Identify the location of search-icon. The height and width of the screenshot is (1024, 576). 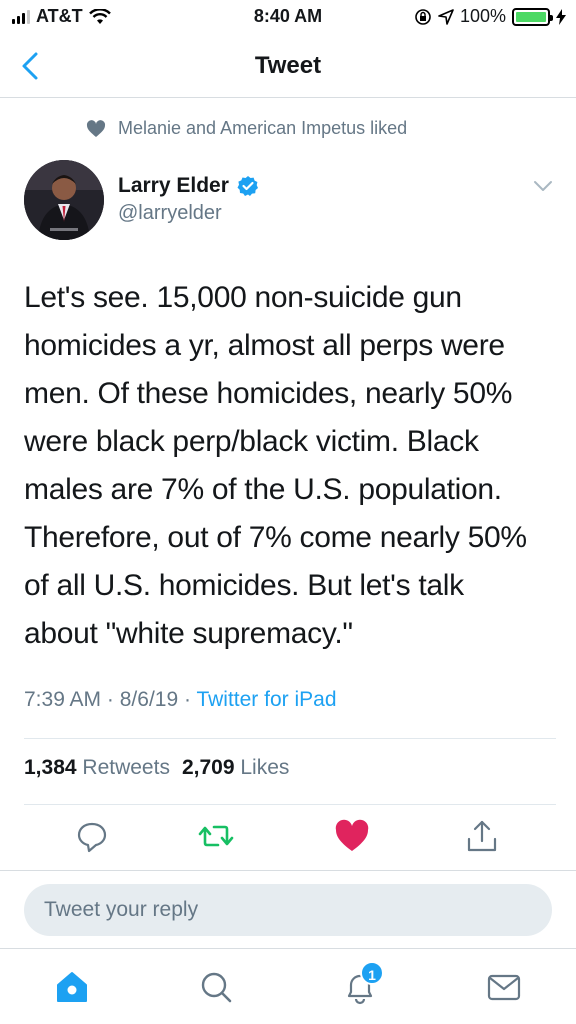
(216, 987).